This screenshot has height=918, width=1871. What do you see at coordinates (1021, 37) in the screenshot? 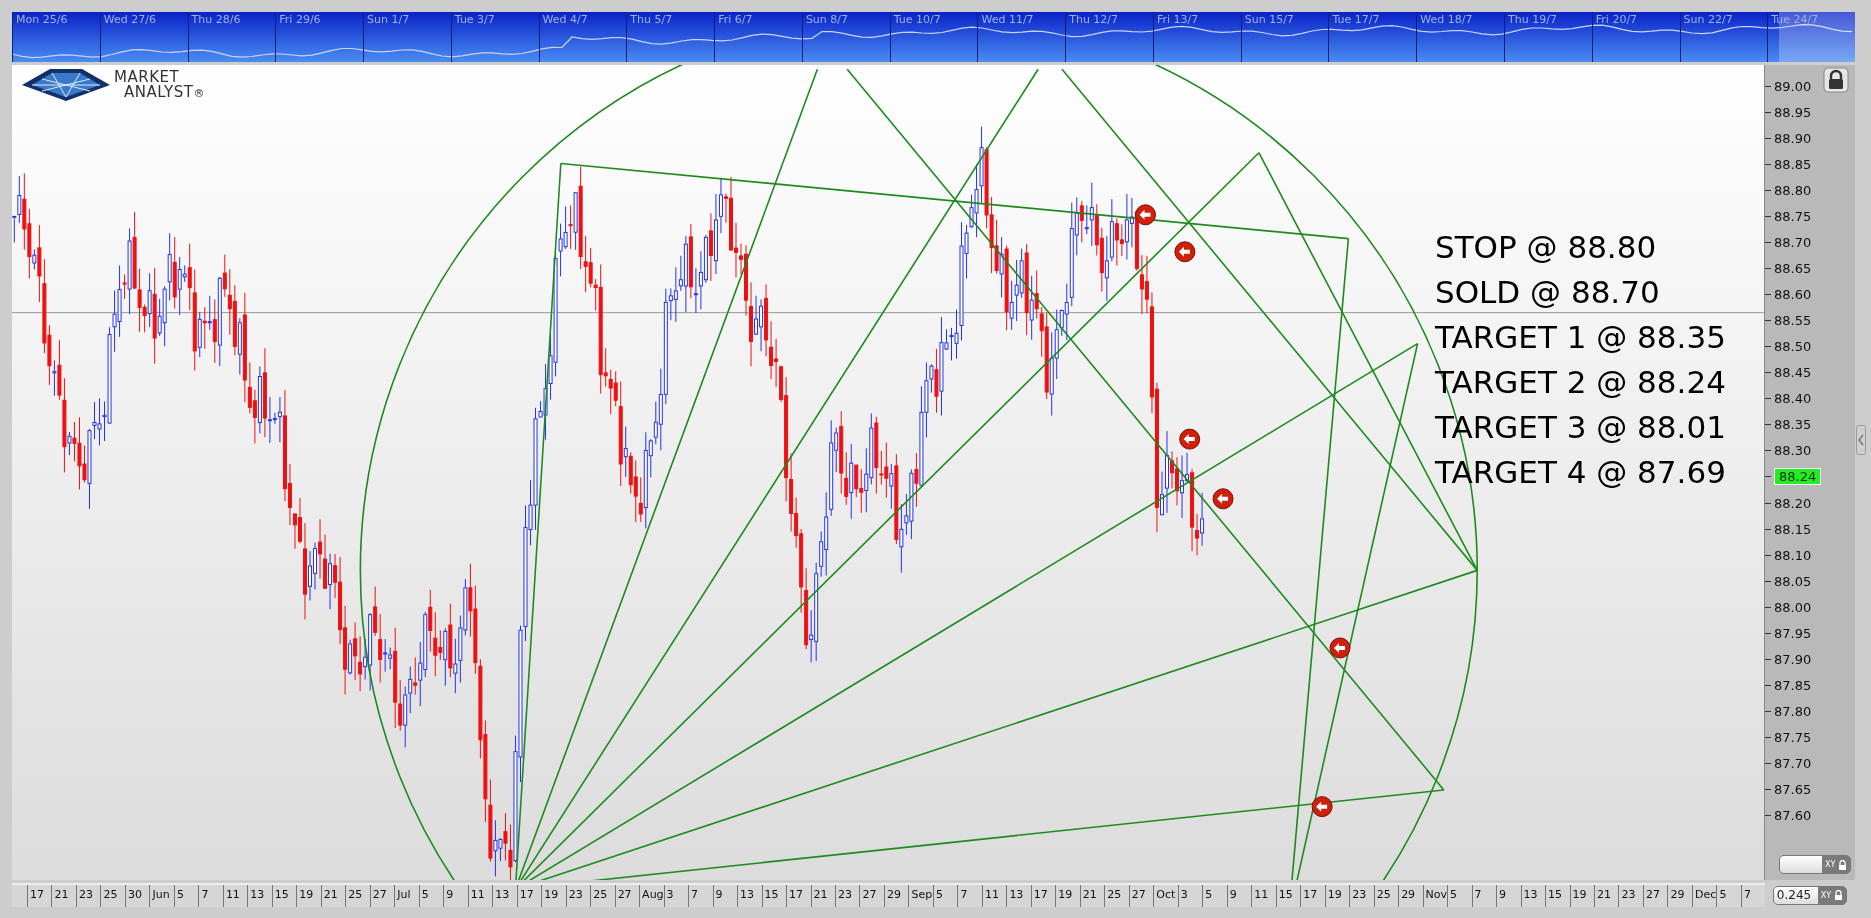
I see `overview-date-label: Wed 11/7` at bounding box center [1021, 37].